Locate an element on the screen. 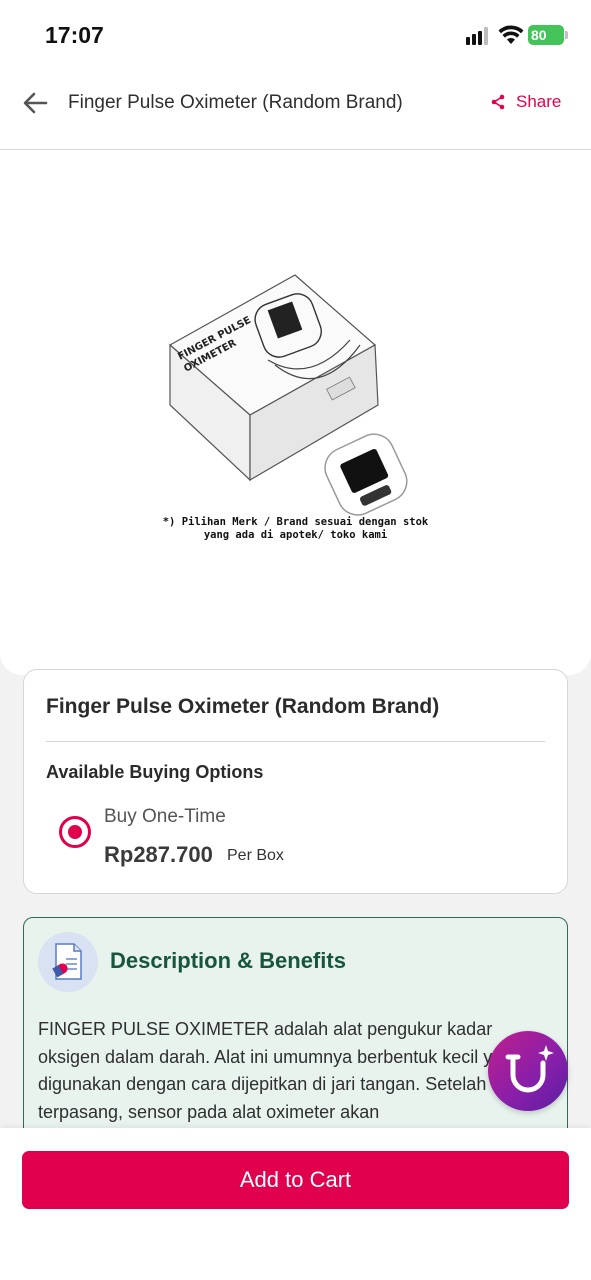 This screenshot has width=591, height=1280. buy-option-unit: Per Box is located at coordinates (255, 855).